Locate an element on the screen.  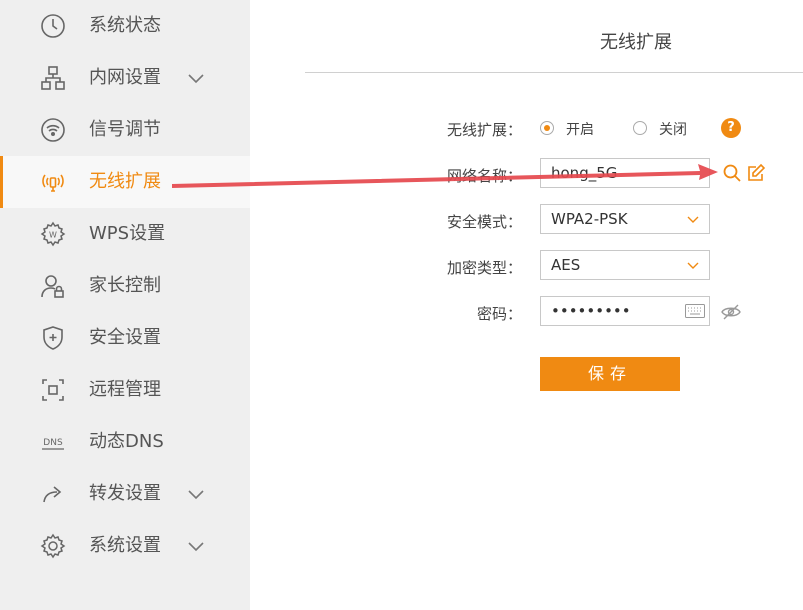
sidebar-item-remote-management: 远程管理 is located at coordinates (125, 390).